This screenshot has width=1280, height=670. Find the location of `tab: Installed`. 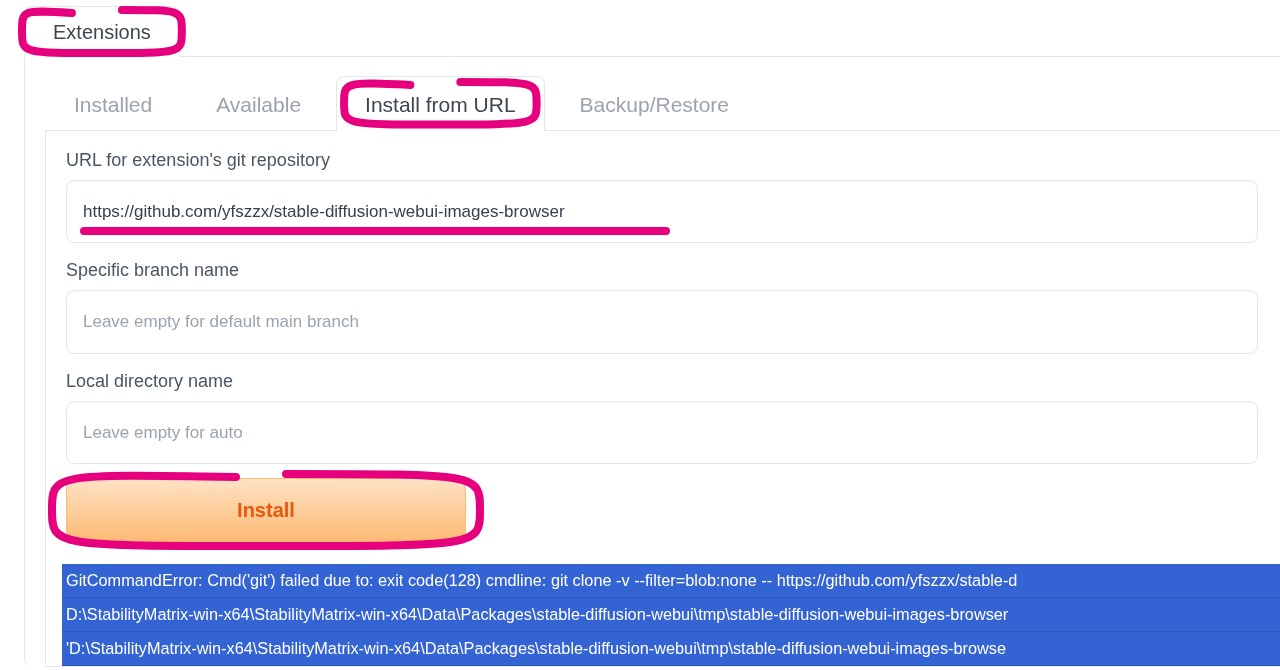

tab: Installed is located at coordinates (113, 103).